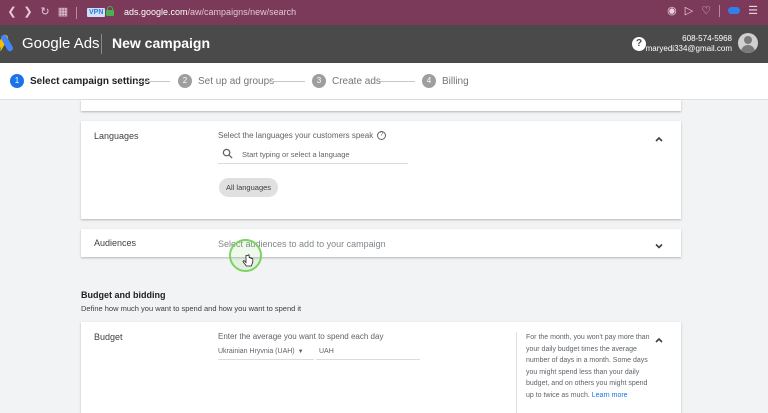 This screenshot has height=413, width=768. Describe the element at coordinates (707, 38) in the screenshot. I see `account-phone: 608-574-5968` at that location.